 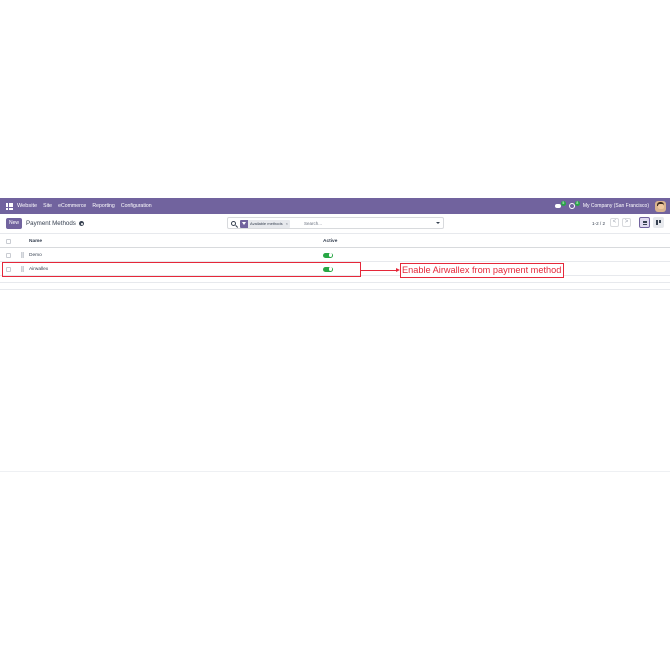 I want to click on facet-label: Available methods, so click(x=266, y=223).